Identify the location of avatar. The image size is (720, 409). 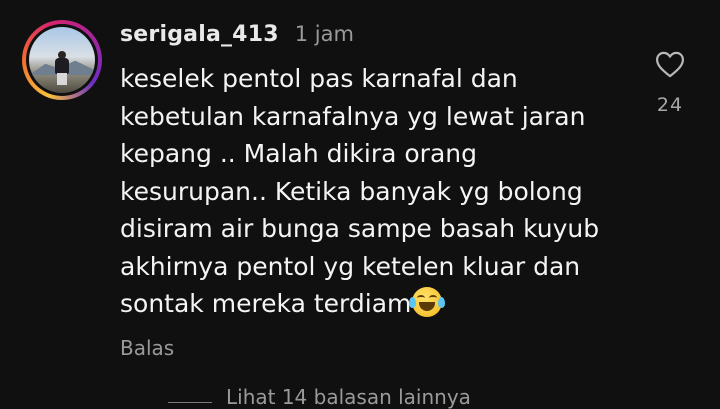
(62, 60).